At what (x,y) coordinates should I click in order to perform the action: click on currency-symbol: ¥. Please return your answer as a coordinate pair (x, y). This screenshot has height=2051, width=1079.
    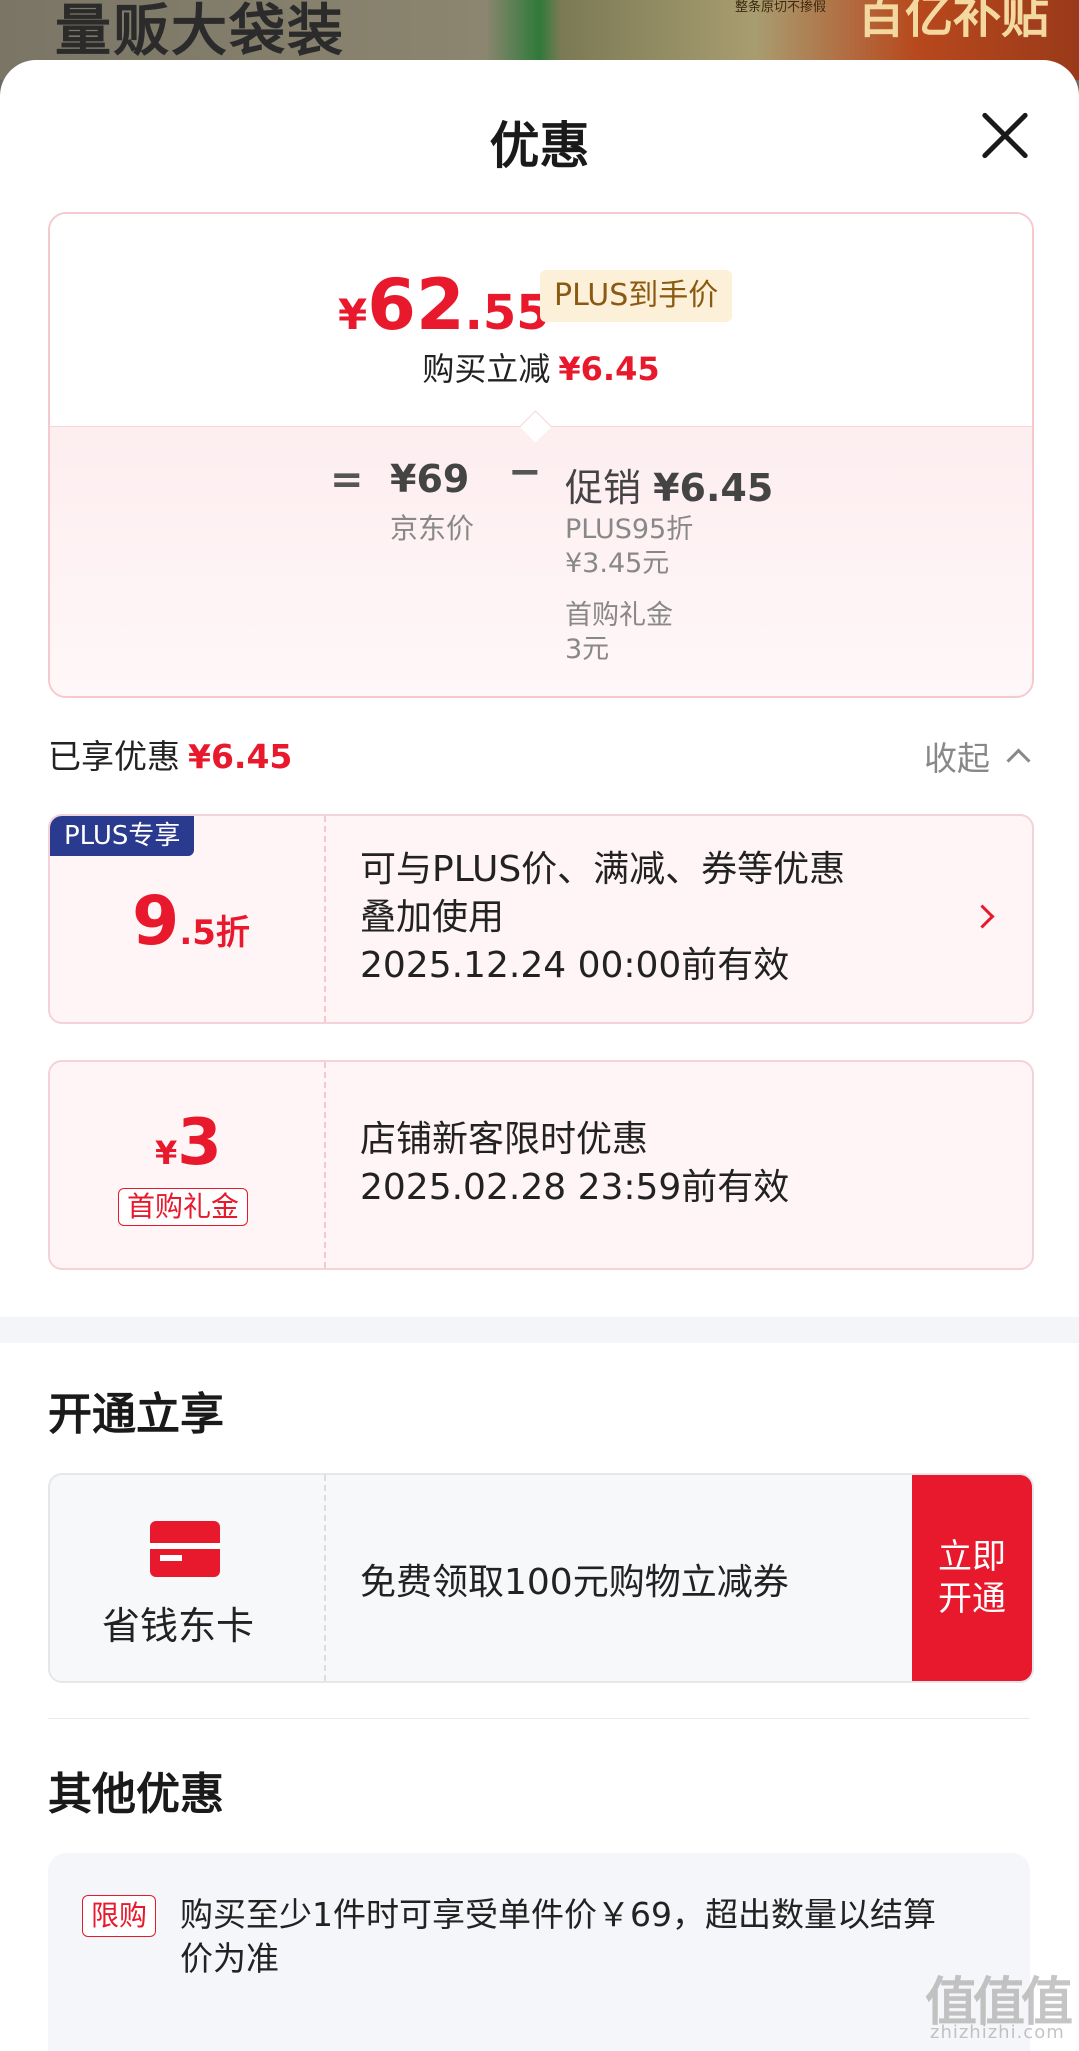
    Looking at the image, I should click on (353, 314).